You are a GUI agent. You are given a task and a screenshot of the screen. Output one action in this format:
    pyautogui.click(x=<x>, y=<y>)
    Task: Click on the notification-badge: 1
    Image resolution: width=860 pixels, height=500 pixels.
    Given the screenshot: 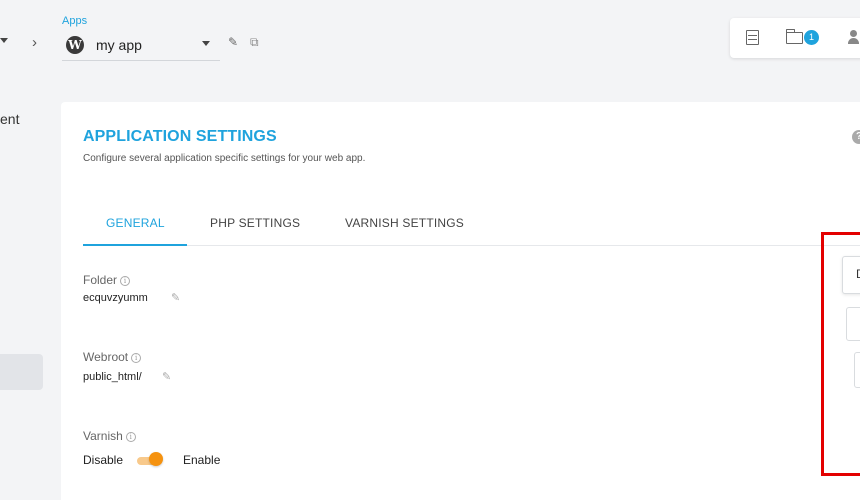 What is the action you would take?
    pyautogui.click(x=811, y=37)
    